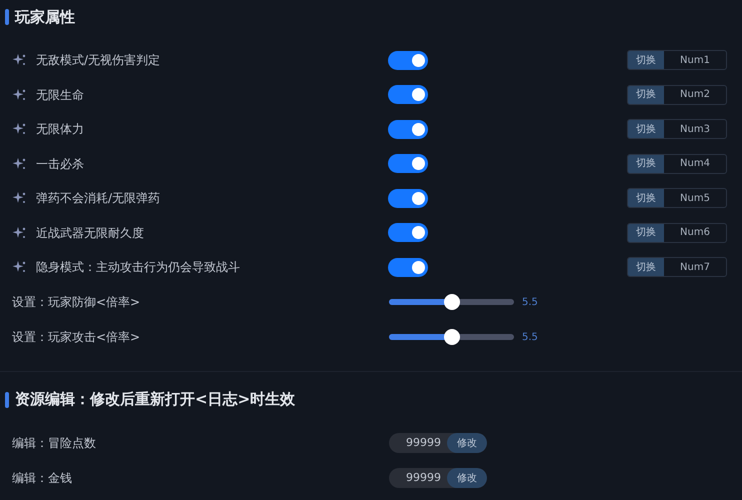  I want to click on setting-label: 设置：玩家防御<倍率>, so click(77, 302).